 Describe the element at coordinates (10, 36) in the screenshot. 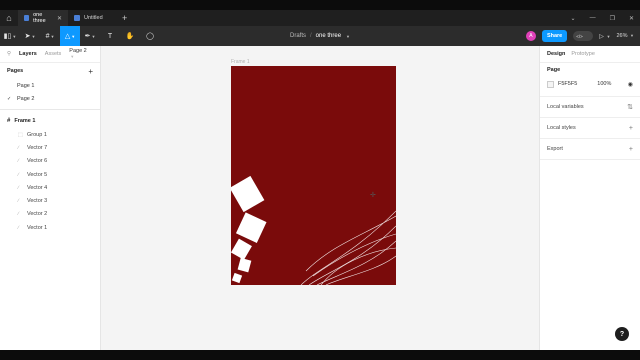

I see `main-menu-icon: ▮▯ ▼` at that location.